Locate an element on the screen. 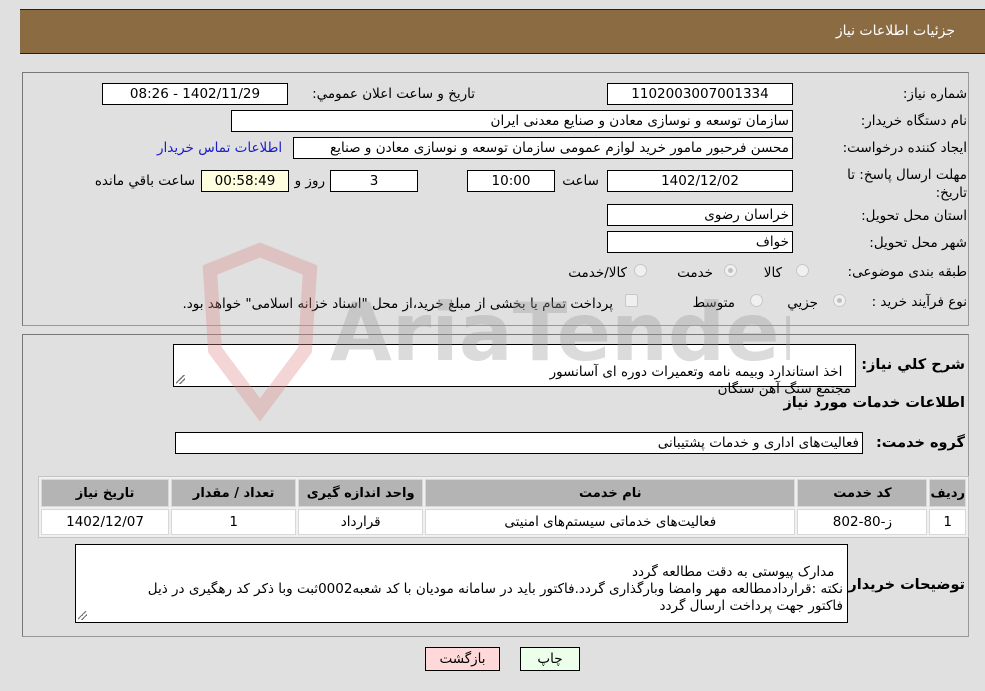  announce-datetime-field: 1402/11/29 - 08:26 is located at coordinates (195, 94).